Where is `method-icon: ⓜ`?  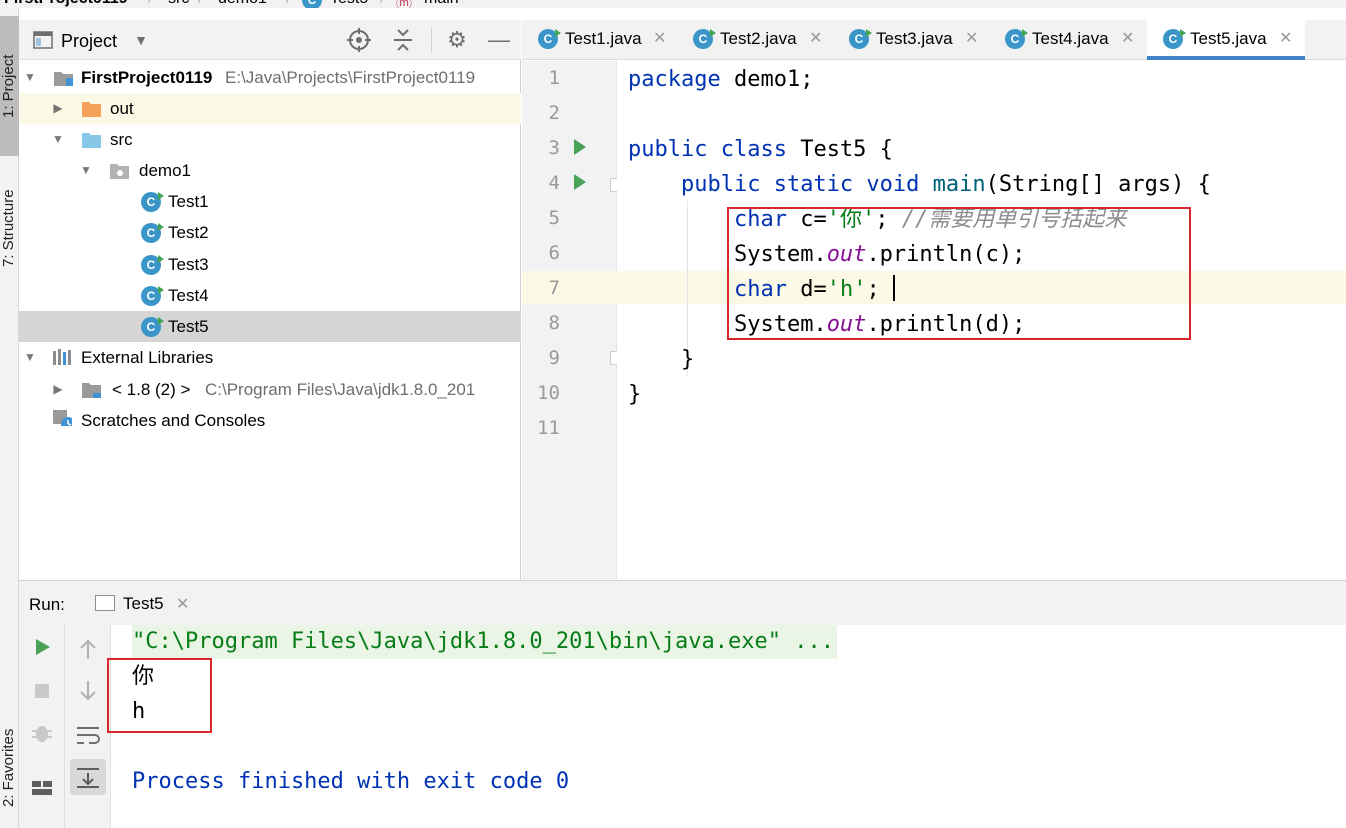 method-icon: ⓜ is located at coordinates (404, 4).